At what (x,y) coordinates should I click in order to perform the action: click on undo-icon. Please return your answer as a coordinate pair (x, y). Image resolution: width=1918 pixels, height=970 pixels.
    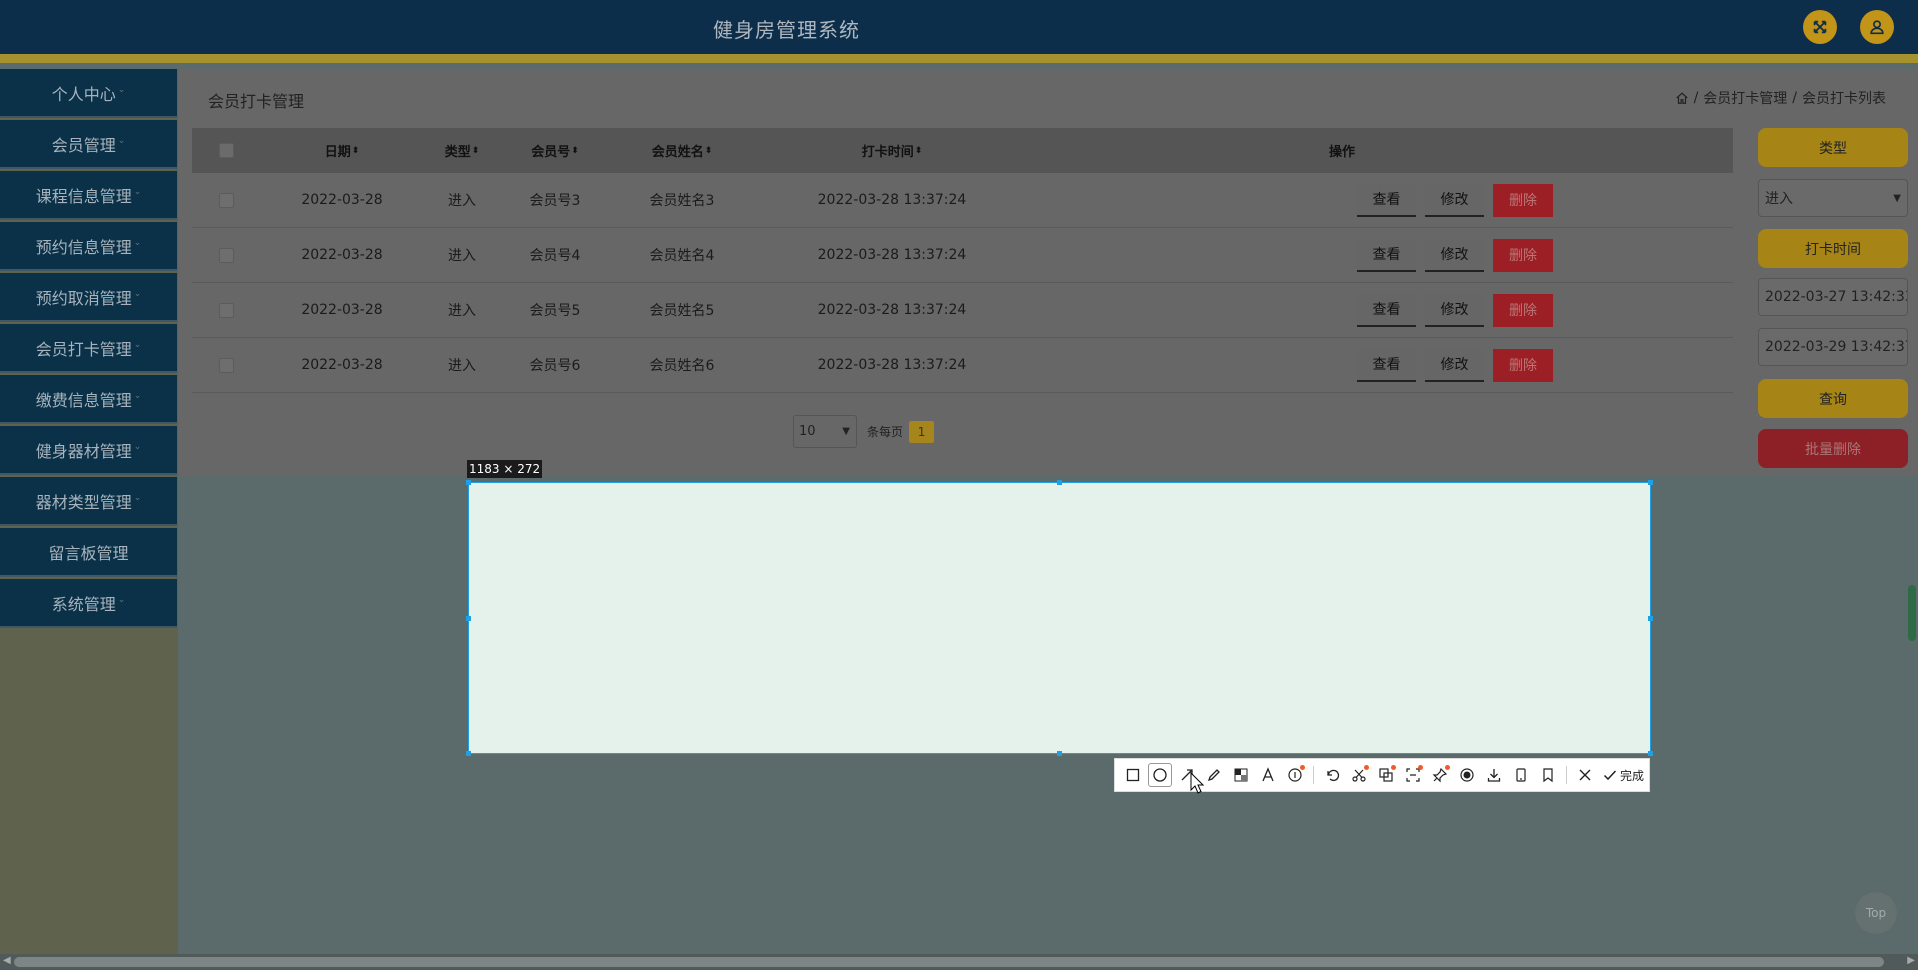
    Looking at the image, I should click on (1332, 775).